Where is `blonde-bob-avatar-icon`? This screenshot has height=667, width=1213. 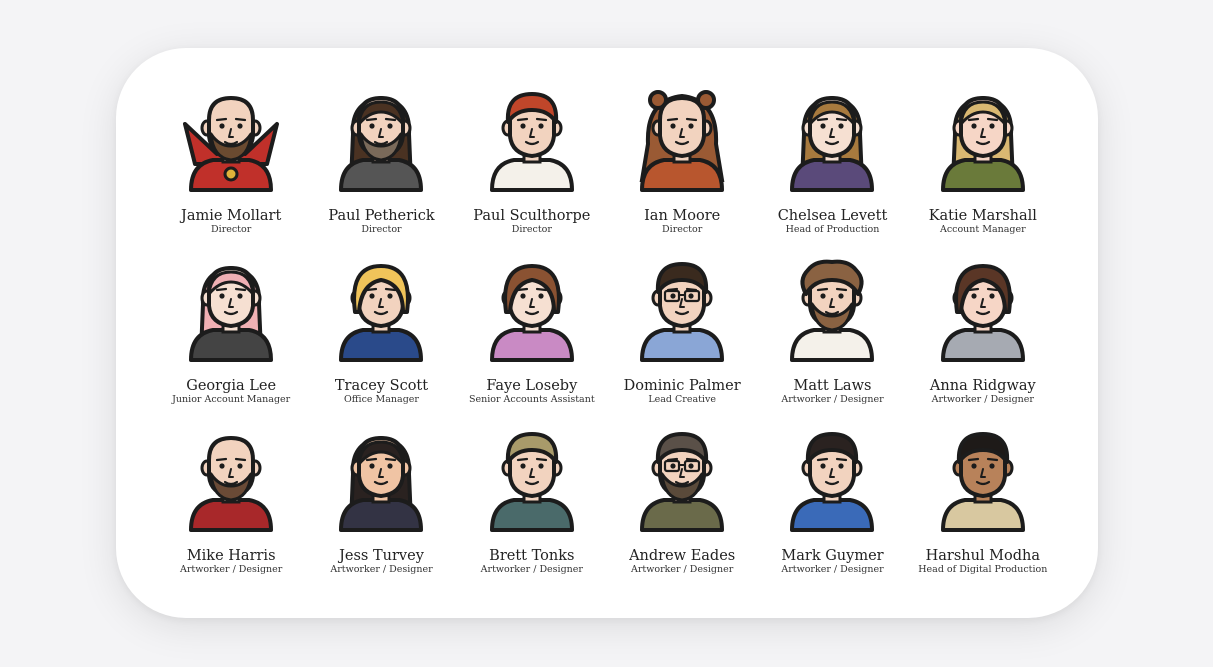
blonde-bob-avatar-icon is located at coordinates (381, 310).